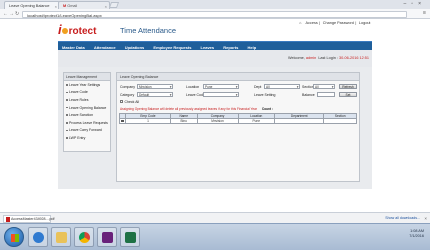 This screenshot has width=430, height=250. I want to click on folder-icon, so click(61, 237).